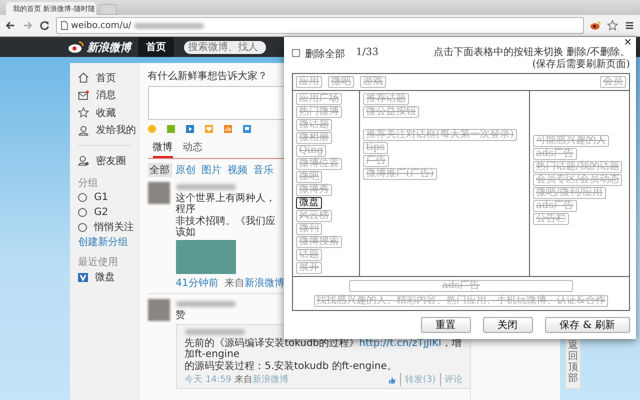 Image resolution: width=640 pixels, height=400 pixels. Describe the element at coordinates (111, 161) in the screenshot. I see `sidebar-item: 密友圈` at that location.